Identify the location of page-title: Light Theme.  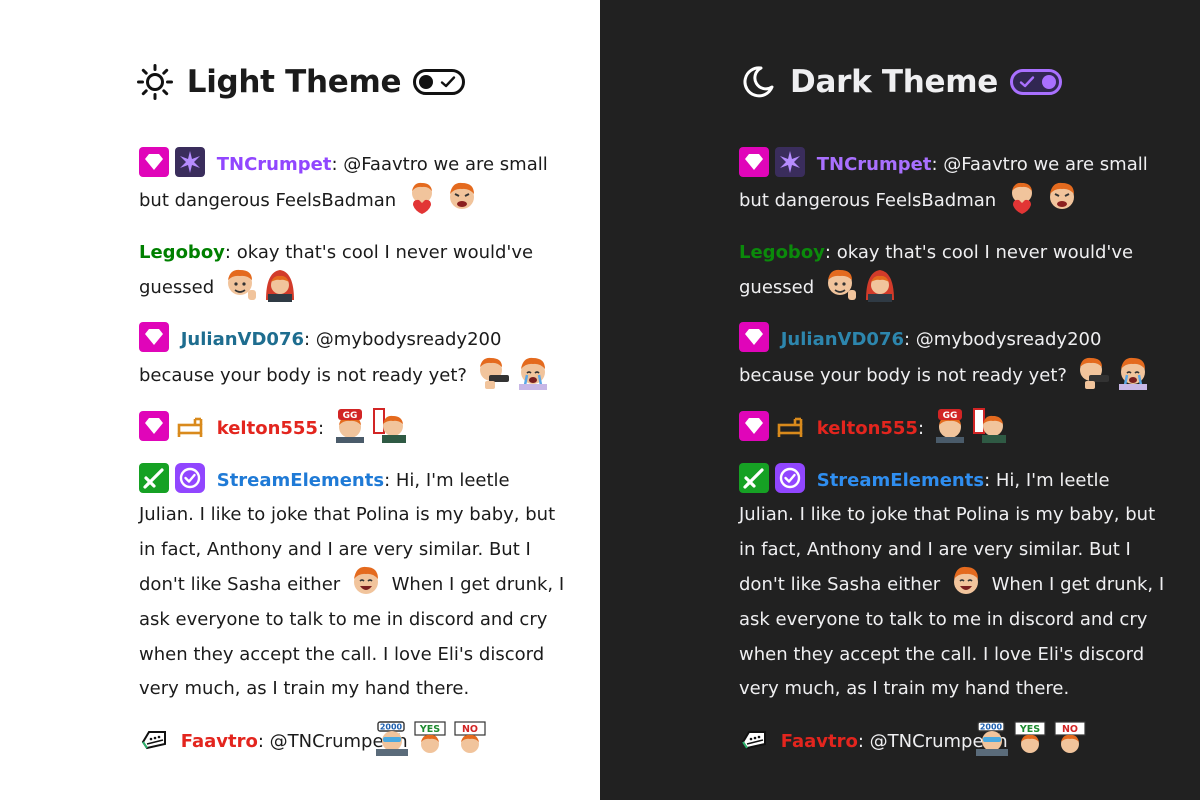
(294, 82).